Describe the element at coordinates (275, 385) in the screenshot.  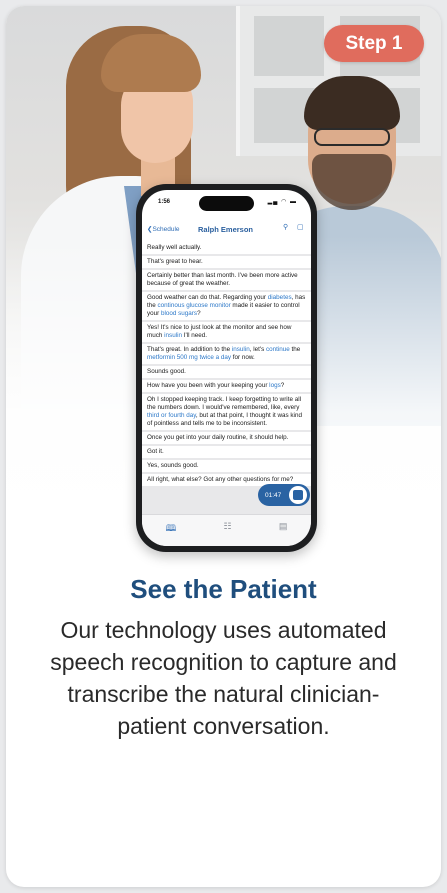
I see `highlighted-term: logs` at that location.